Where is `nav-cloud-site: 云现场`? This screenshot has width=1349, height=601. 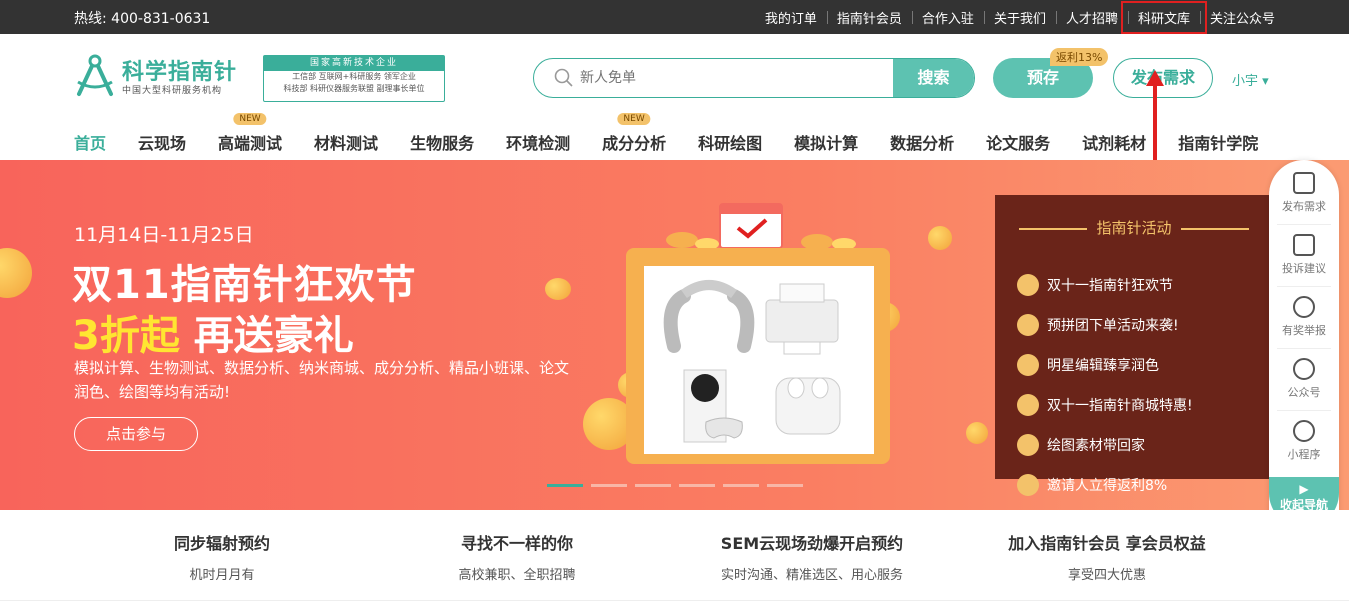
nav-cloud-site: 云现场 is located at coordinates (162, 142).